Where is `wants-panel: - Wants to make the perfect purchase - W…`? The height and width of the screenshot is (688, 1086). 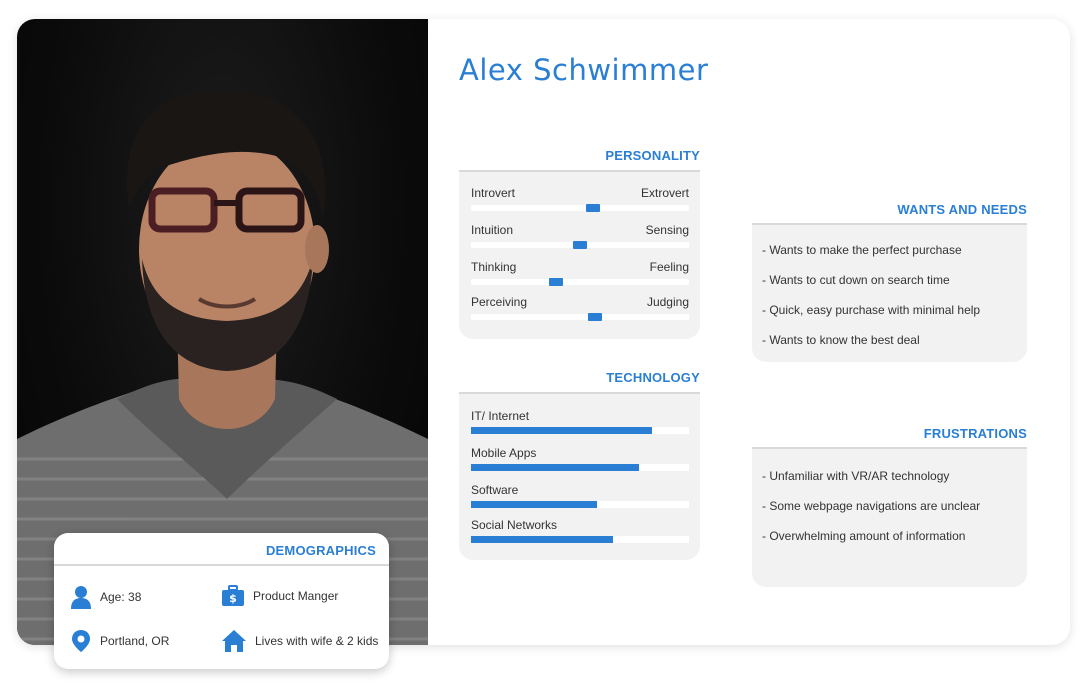 wants-panel: - Wants to make the perfect purchase - W… is located at coordinates (889, 293).